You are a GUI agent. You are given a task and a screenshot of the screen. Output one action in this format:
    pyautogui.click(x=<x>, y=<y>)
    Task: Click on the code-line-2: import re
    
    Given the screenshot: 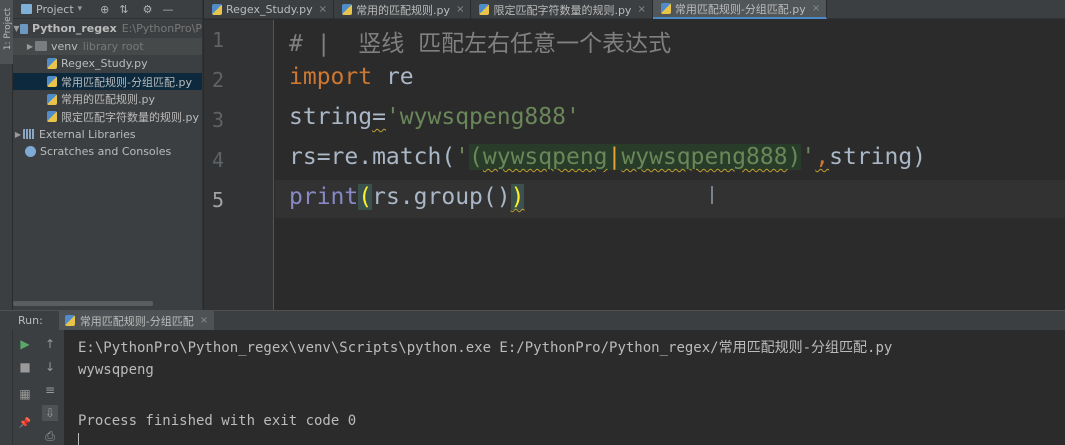 What is the action you would take?
    pyautogui.click(x=351, y=77)
    